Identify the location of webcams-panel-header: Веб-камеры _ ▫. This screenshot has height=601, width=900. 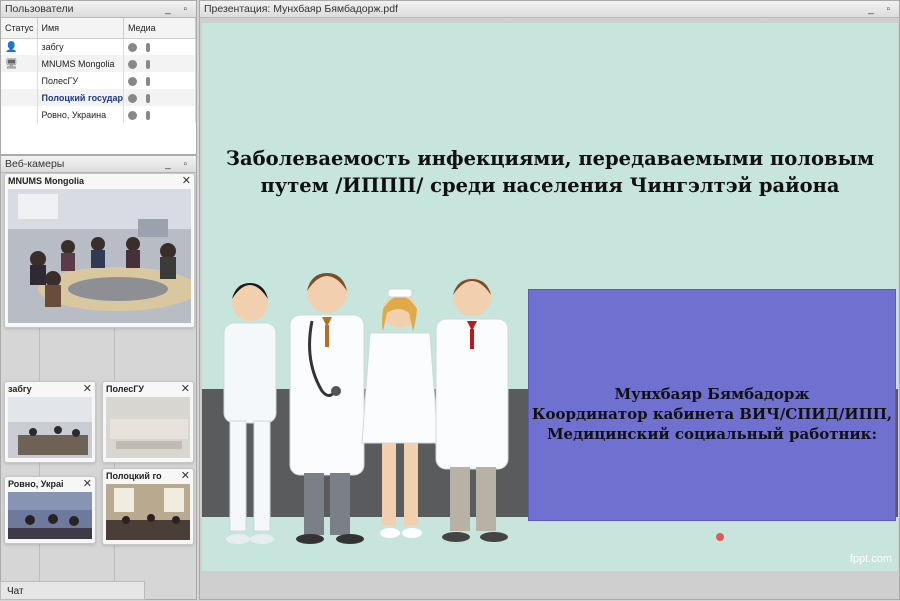
(98, 164).